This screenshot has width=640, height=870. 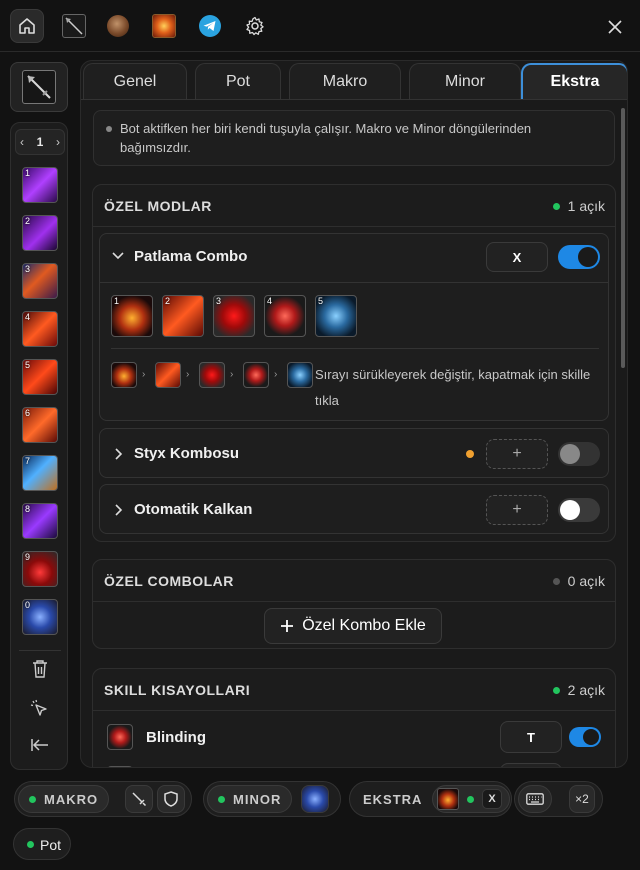 I want to click on skill-slot: 3, so click(x=40, y=281).